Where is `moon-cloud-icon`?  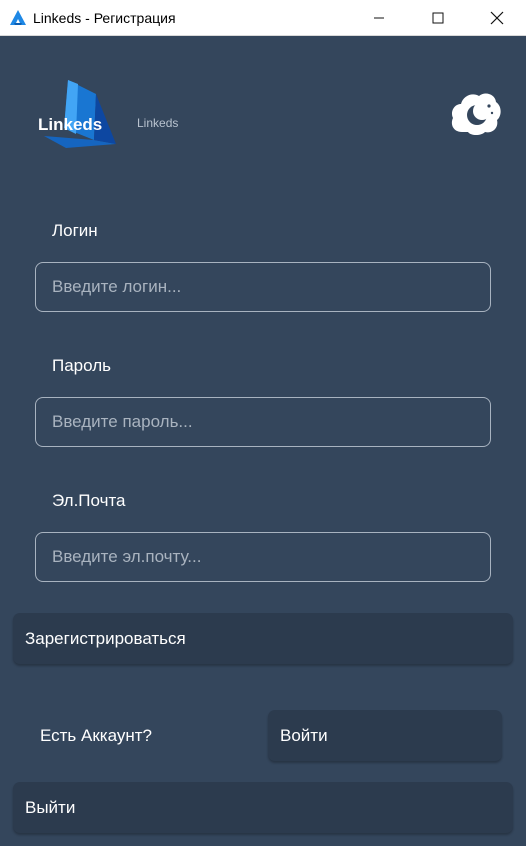
moon-cloud-icon is located at coordinates (476, 114).